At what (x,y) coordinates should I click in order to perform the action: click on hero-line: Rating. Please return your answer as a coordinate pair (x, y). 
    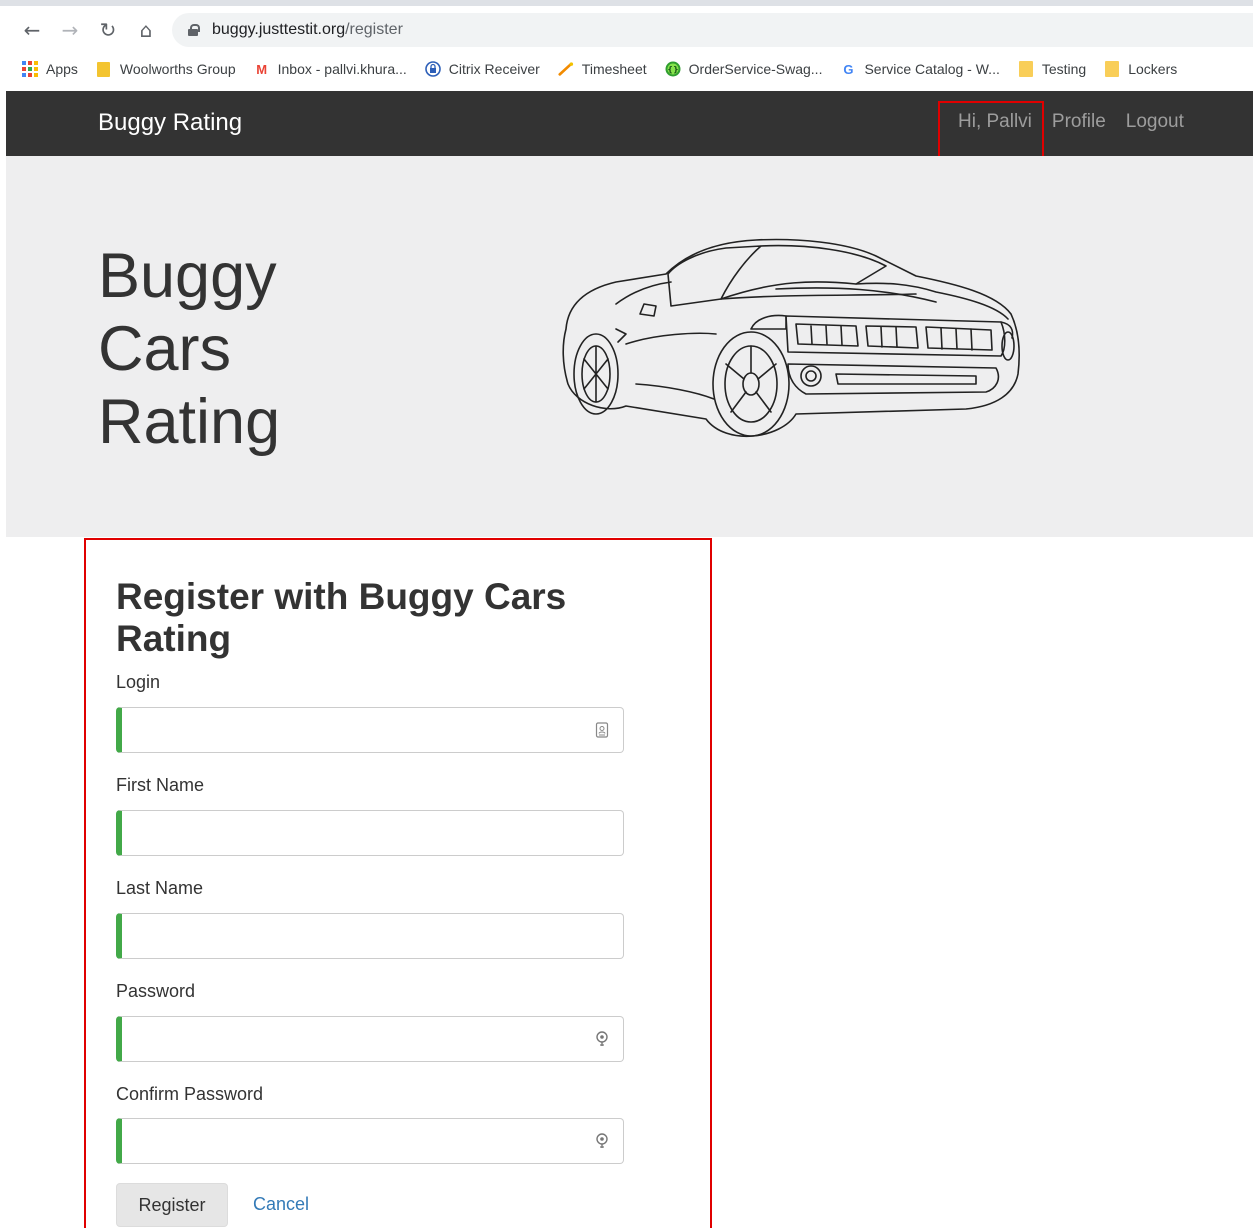
    Looking at the image, I should click on (189, 422).